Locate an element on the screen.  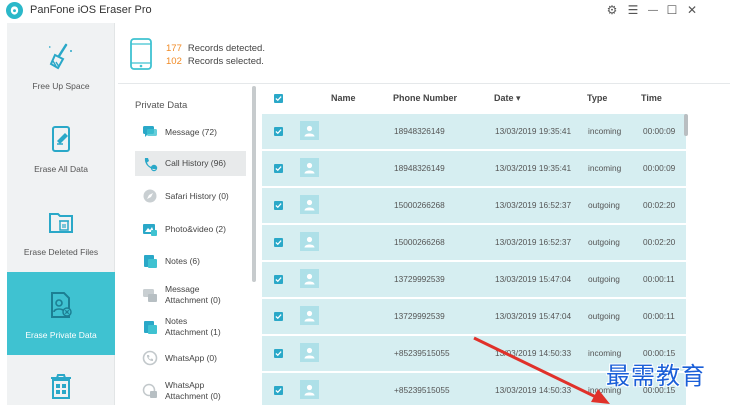
column-phone: Phone Number is located at coordinates (425, 98).